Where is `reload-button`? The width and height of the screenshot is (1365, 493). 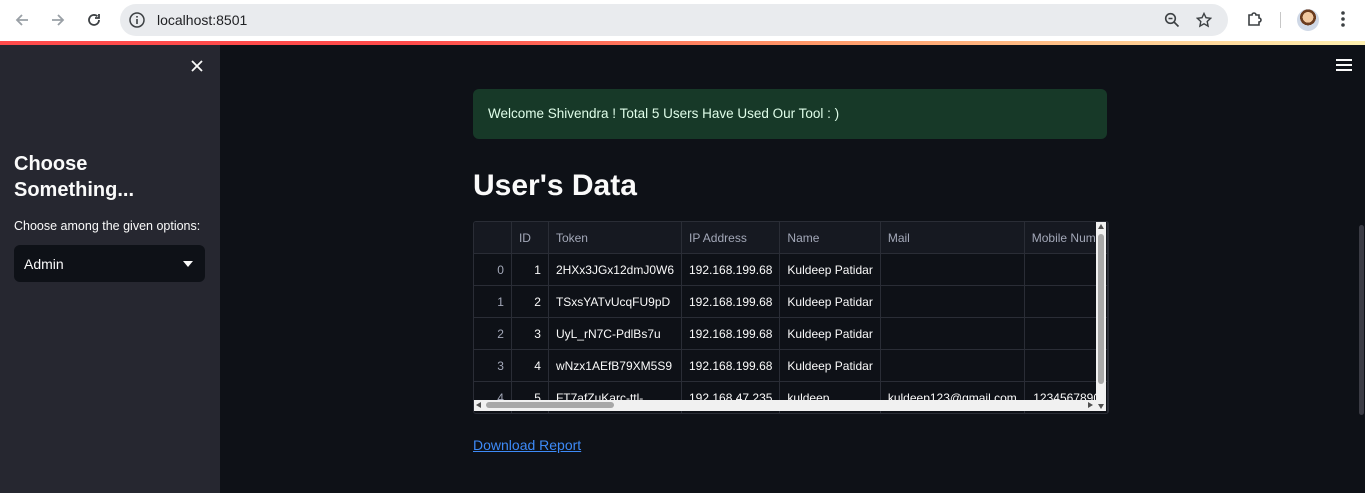 reload-button is located at coordinates (94, 20).